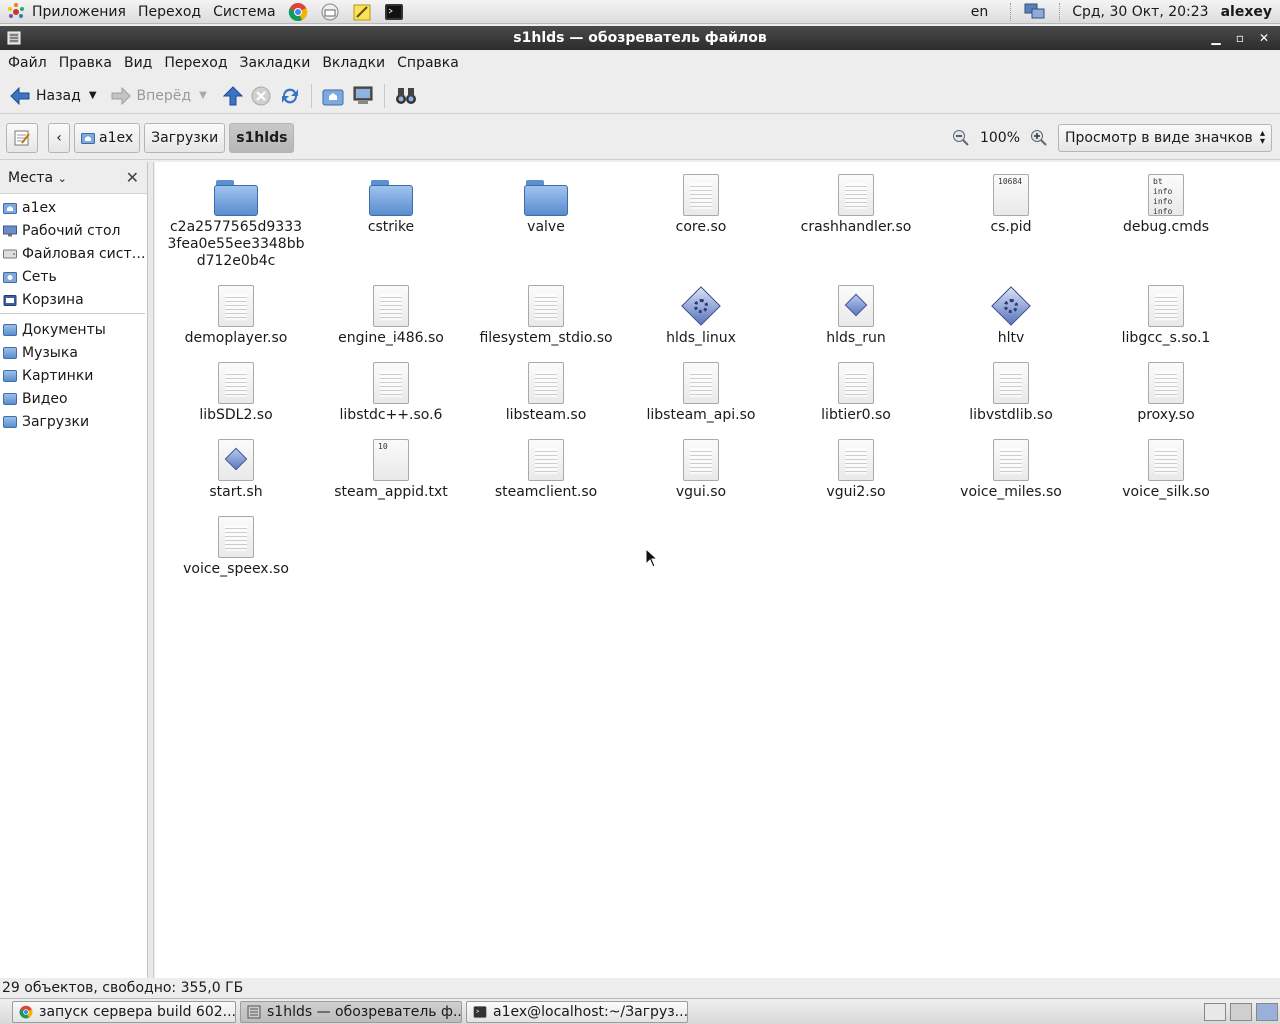 The width and height of the screenshot is (1280, 1024). Describe the element at coordinates (85, 63) in the screenshot. I see `menu-edit: Правка` at that location.